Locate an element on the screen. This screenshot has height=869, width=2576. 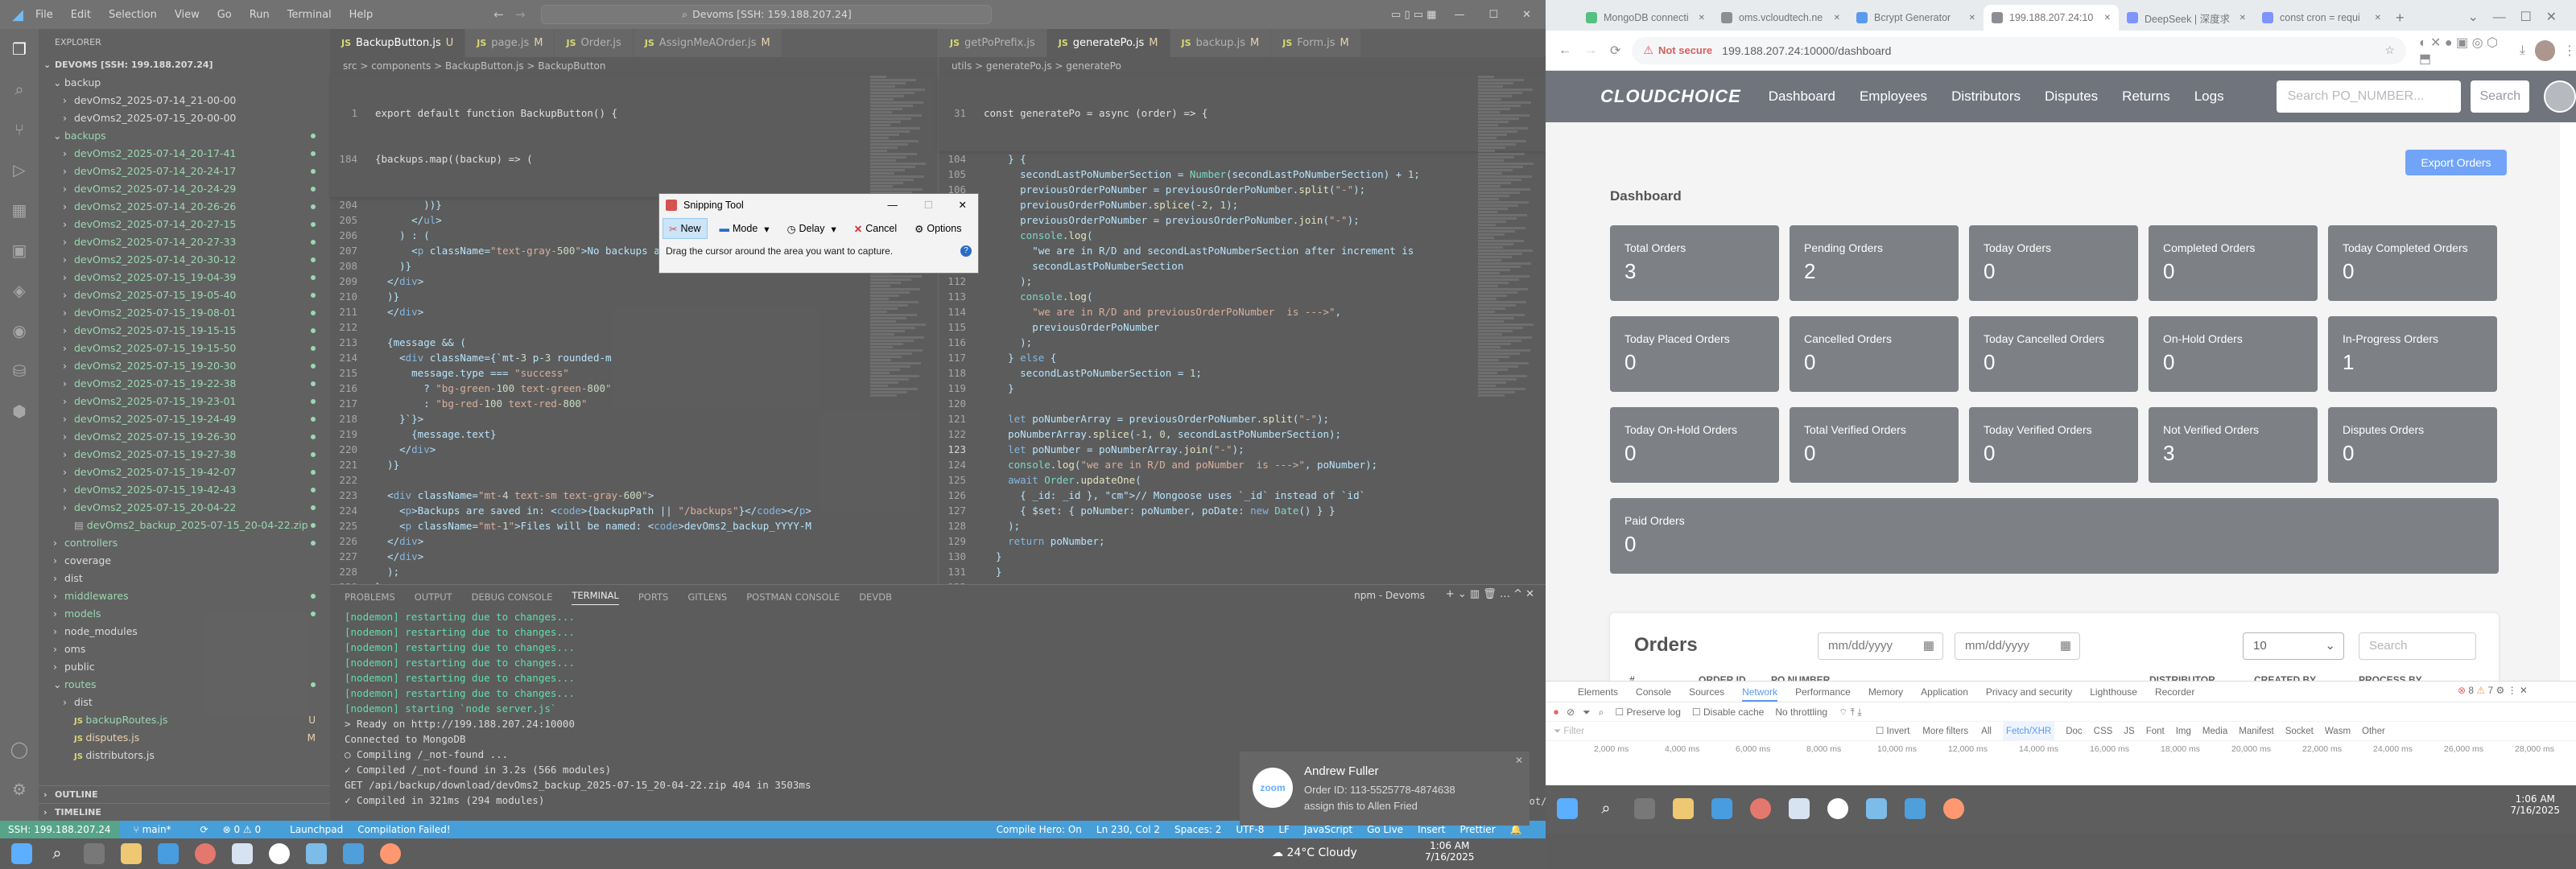
back-icon: ← is located at coordinates (1564, 50).